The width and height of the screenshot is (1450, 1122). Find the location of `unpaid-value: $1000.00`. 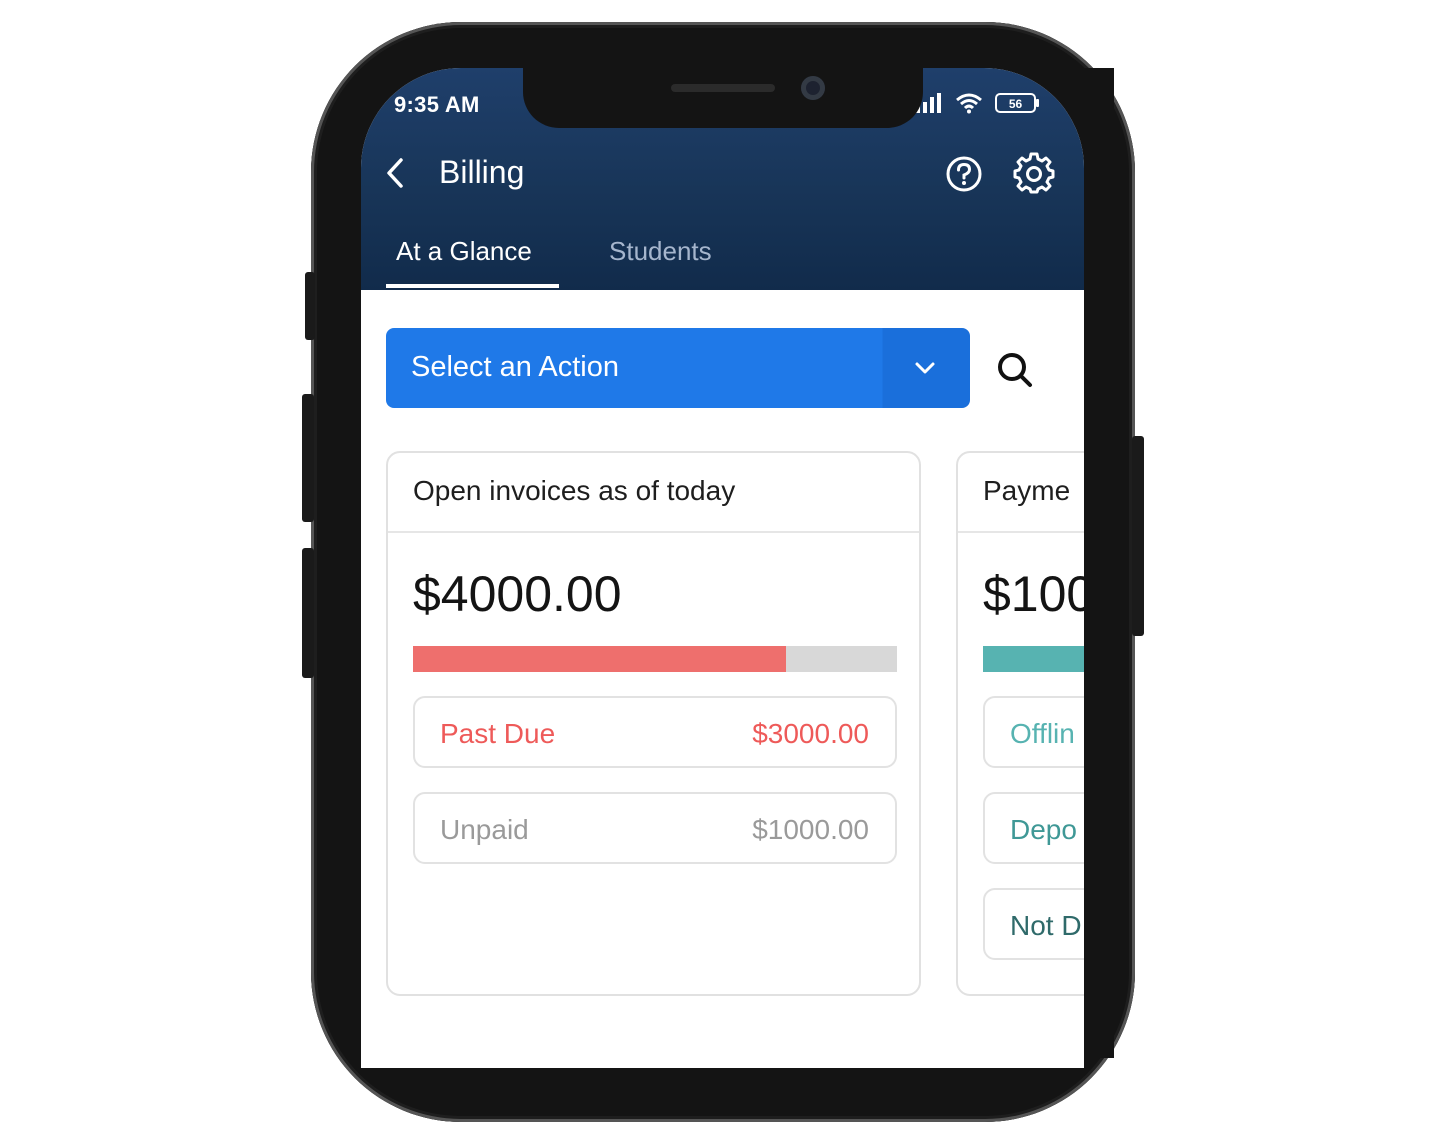

unpaid-value: $1000.00 is located at coordinates (810, 829).